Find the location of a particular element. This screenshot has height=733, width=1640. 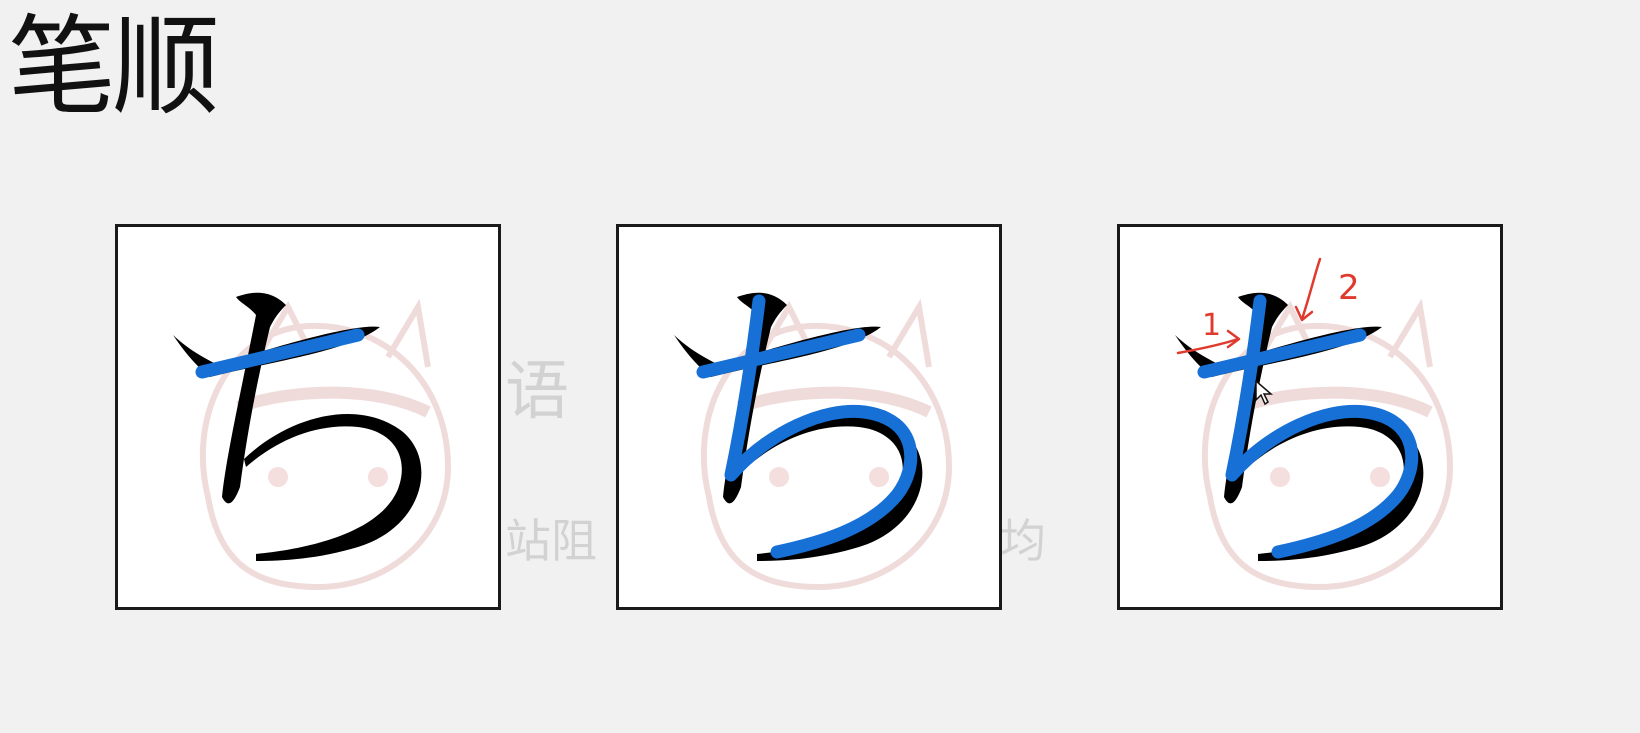

kana-panel-plain is located at coordinates (308, 417).